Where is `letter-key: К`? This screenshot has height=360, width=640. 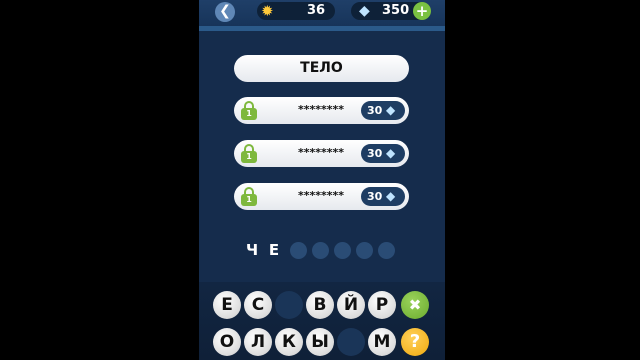
letter-key: К is located at coordinates (289, 342).